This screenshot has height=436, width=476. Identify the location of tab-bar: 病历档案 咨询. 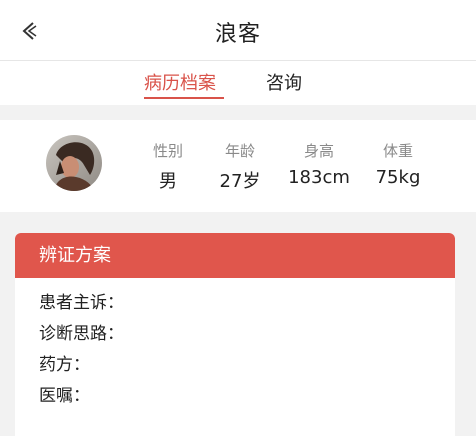
(238, 83).